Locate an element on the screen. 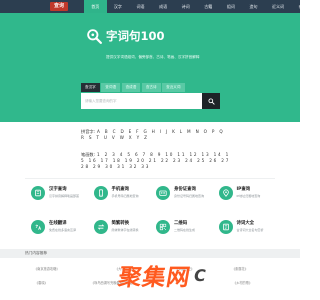 Image resolution: width=320 pixels, height=300 pixels. poem-icon is located at coordinates (225, 227).